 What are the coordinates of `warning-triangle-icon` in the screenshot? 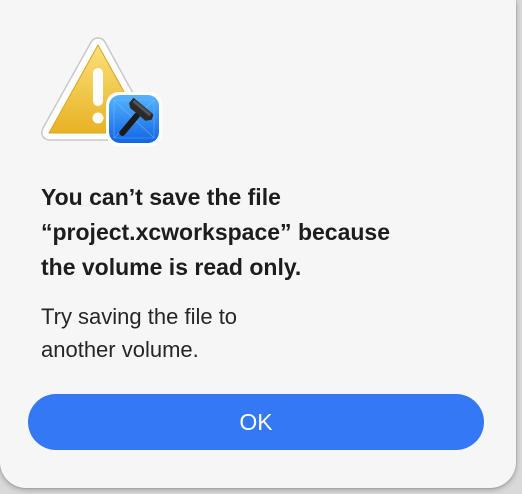 It's located at (101, 91).